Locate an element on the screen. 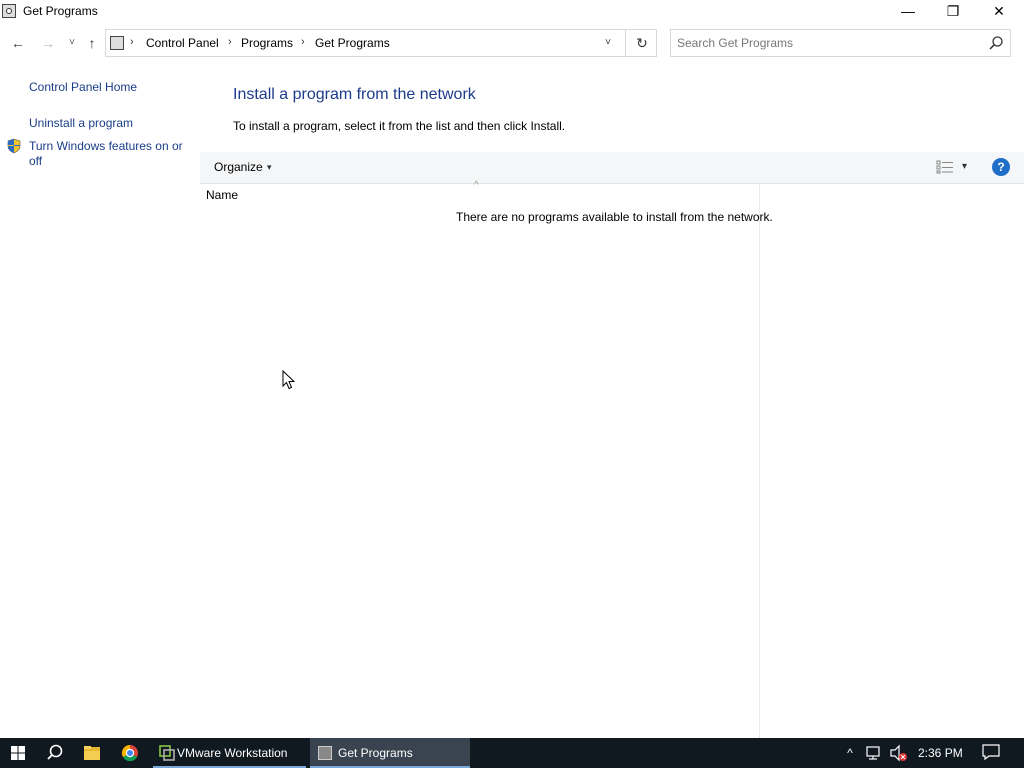 The width and height of the screenshot is (1024, 768). command-toolbar: Organize ▾ ▾ ? is located at coordinates (612, 168).